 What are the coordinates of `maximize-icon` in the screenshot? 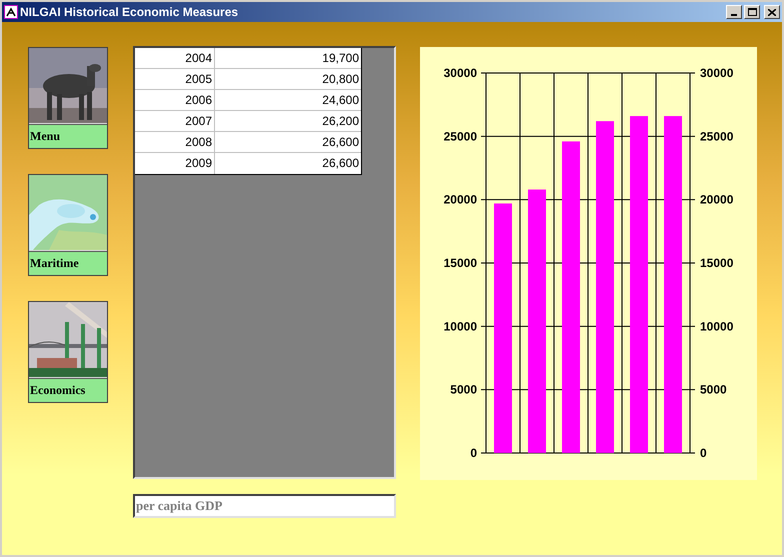 It's located at (752, 12).